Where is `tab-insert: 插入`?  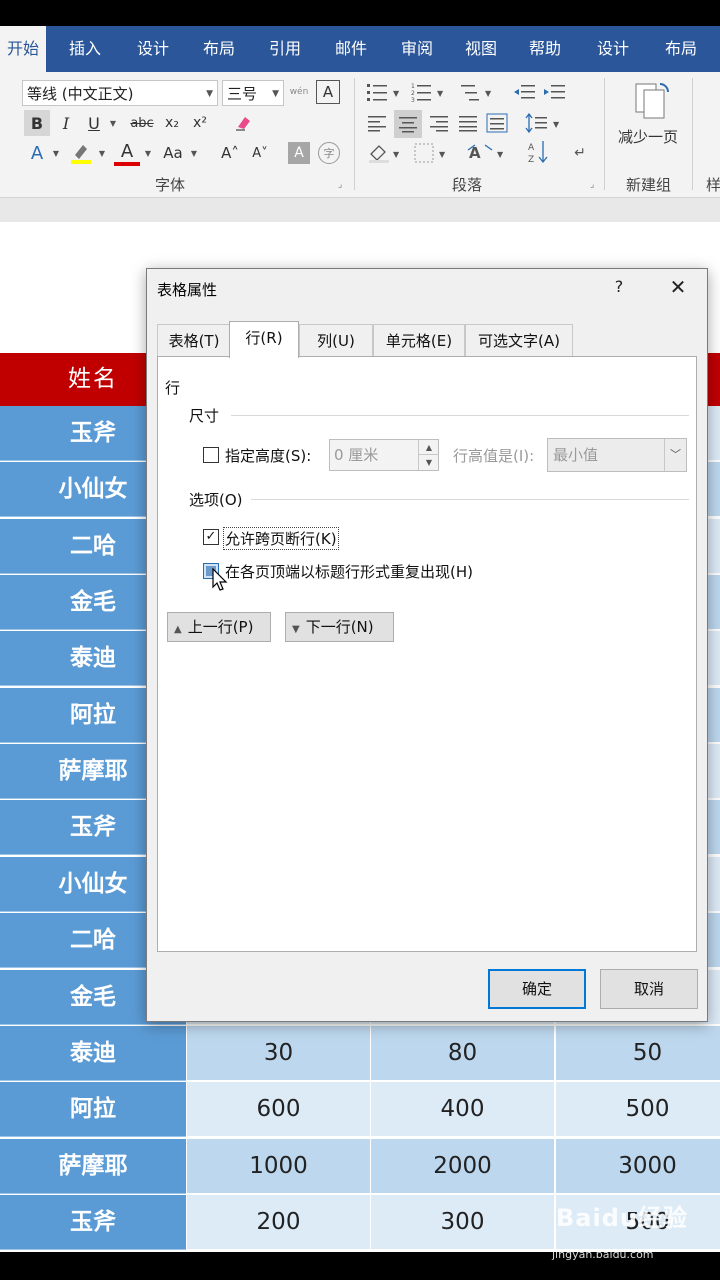 tab-insert: 插入 is located at coordinates (85, 49).